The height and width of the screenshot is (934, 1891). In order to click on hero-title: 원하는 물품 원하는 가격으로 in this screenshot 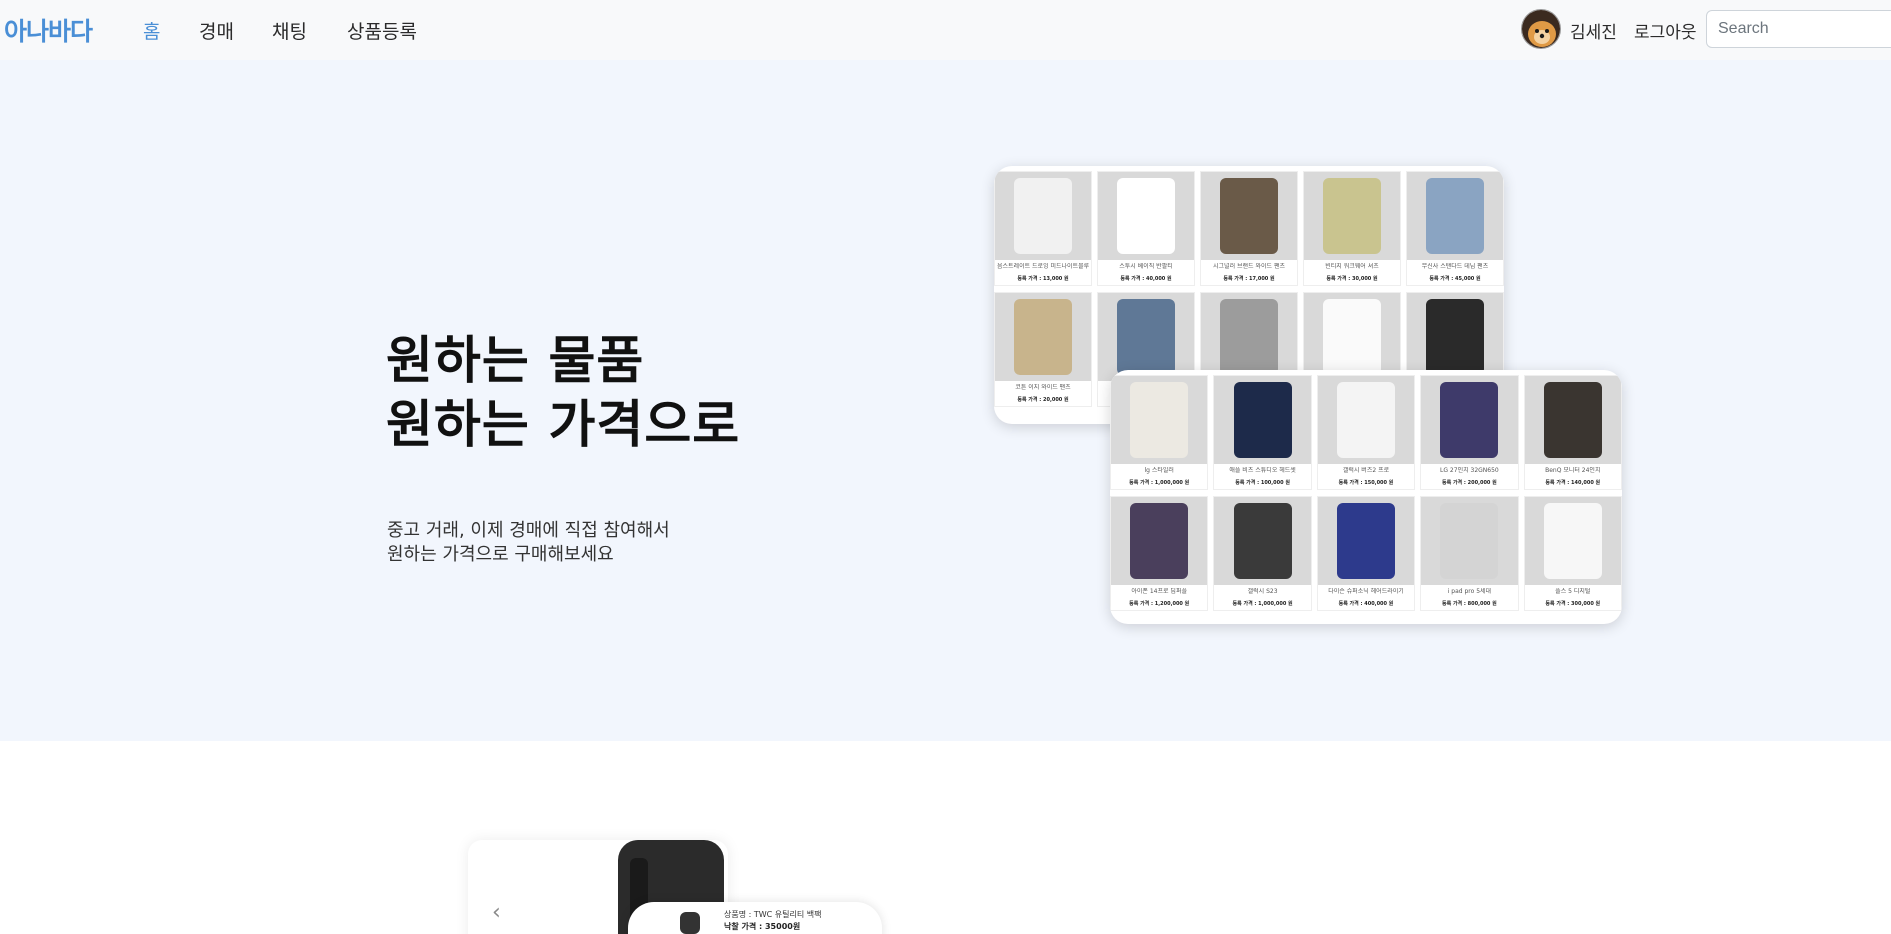, I will do `click(563, 394)`.